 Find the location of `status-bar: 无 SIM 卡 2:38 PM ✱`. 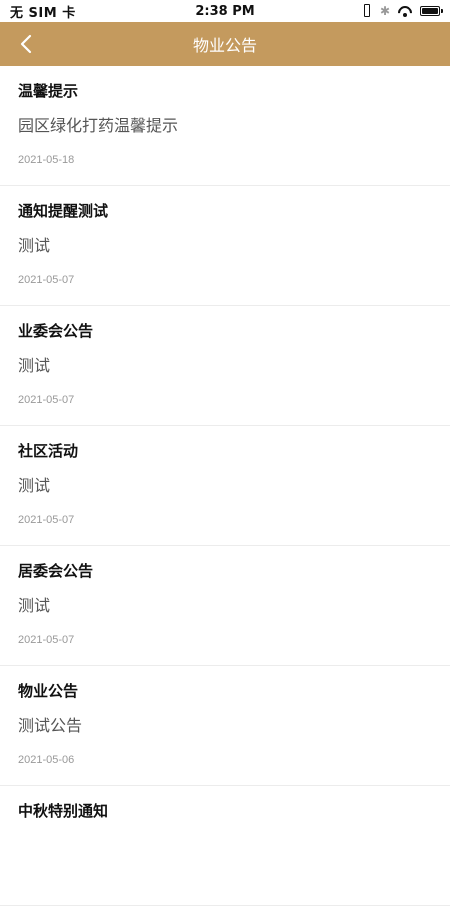

status-bar: 无 SIM 卡 2:38 PM ✱ is located at coordinates (225, 11).